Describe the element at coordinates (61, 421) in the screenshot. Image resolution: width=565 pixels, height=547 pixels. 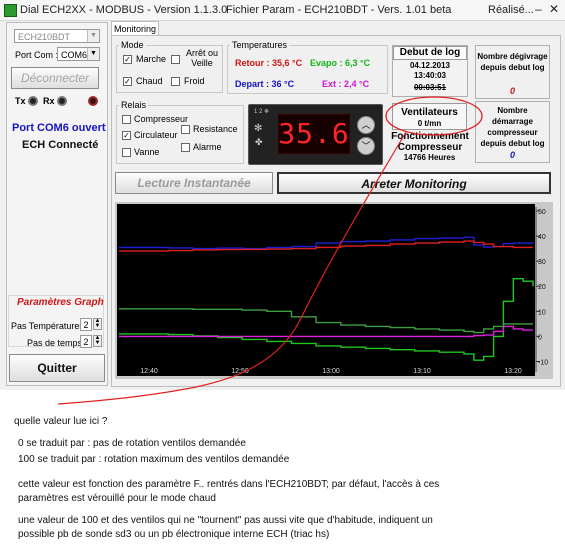
I see `note-question: quelle valeur lue ici ?` at that location.